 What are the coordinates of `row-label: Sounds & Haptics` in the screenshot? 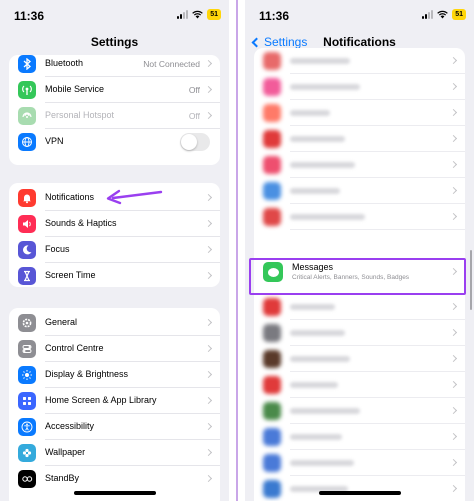 It's located at (81, 223).